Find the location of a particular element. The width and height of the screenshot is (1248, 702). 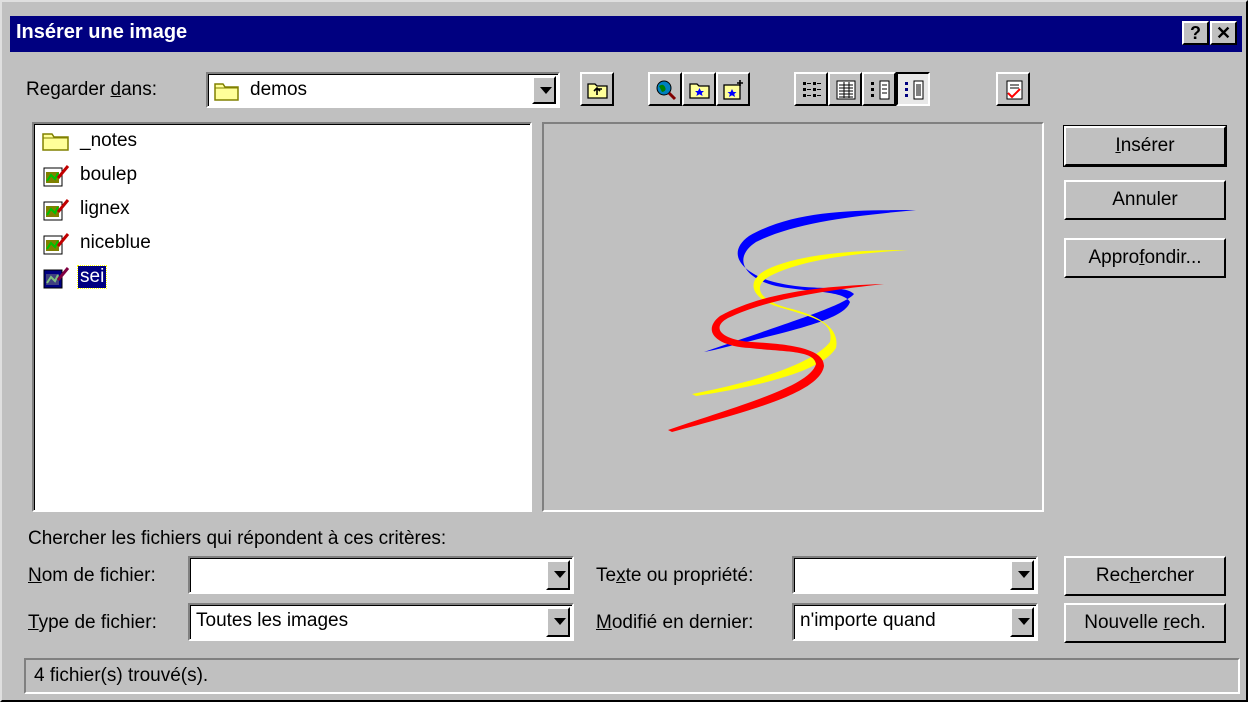

text-property-dropdown-arrow is located at coordinates (1022, 575).